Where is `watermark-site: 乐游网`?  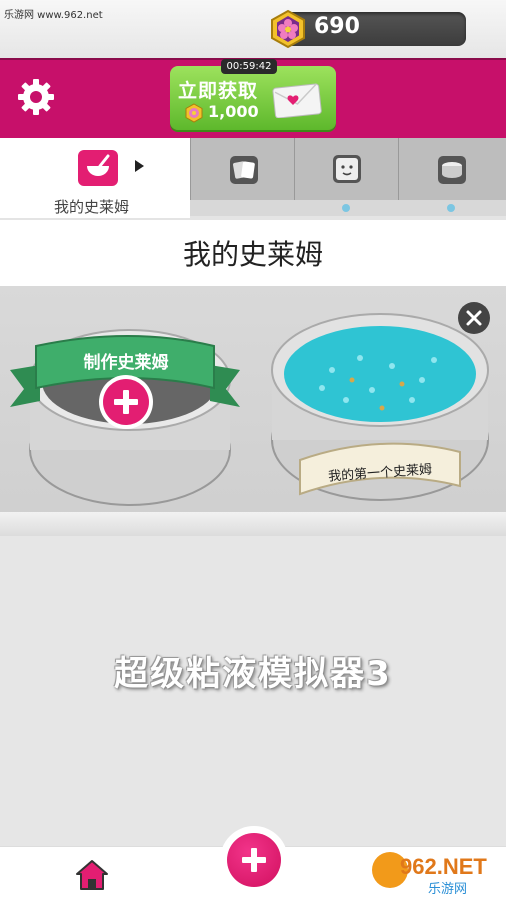
watermark-site: 乐游网 is located at coordinates (448, 889).